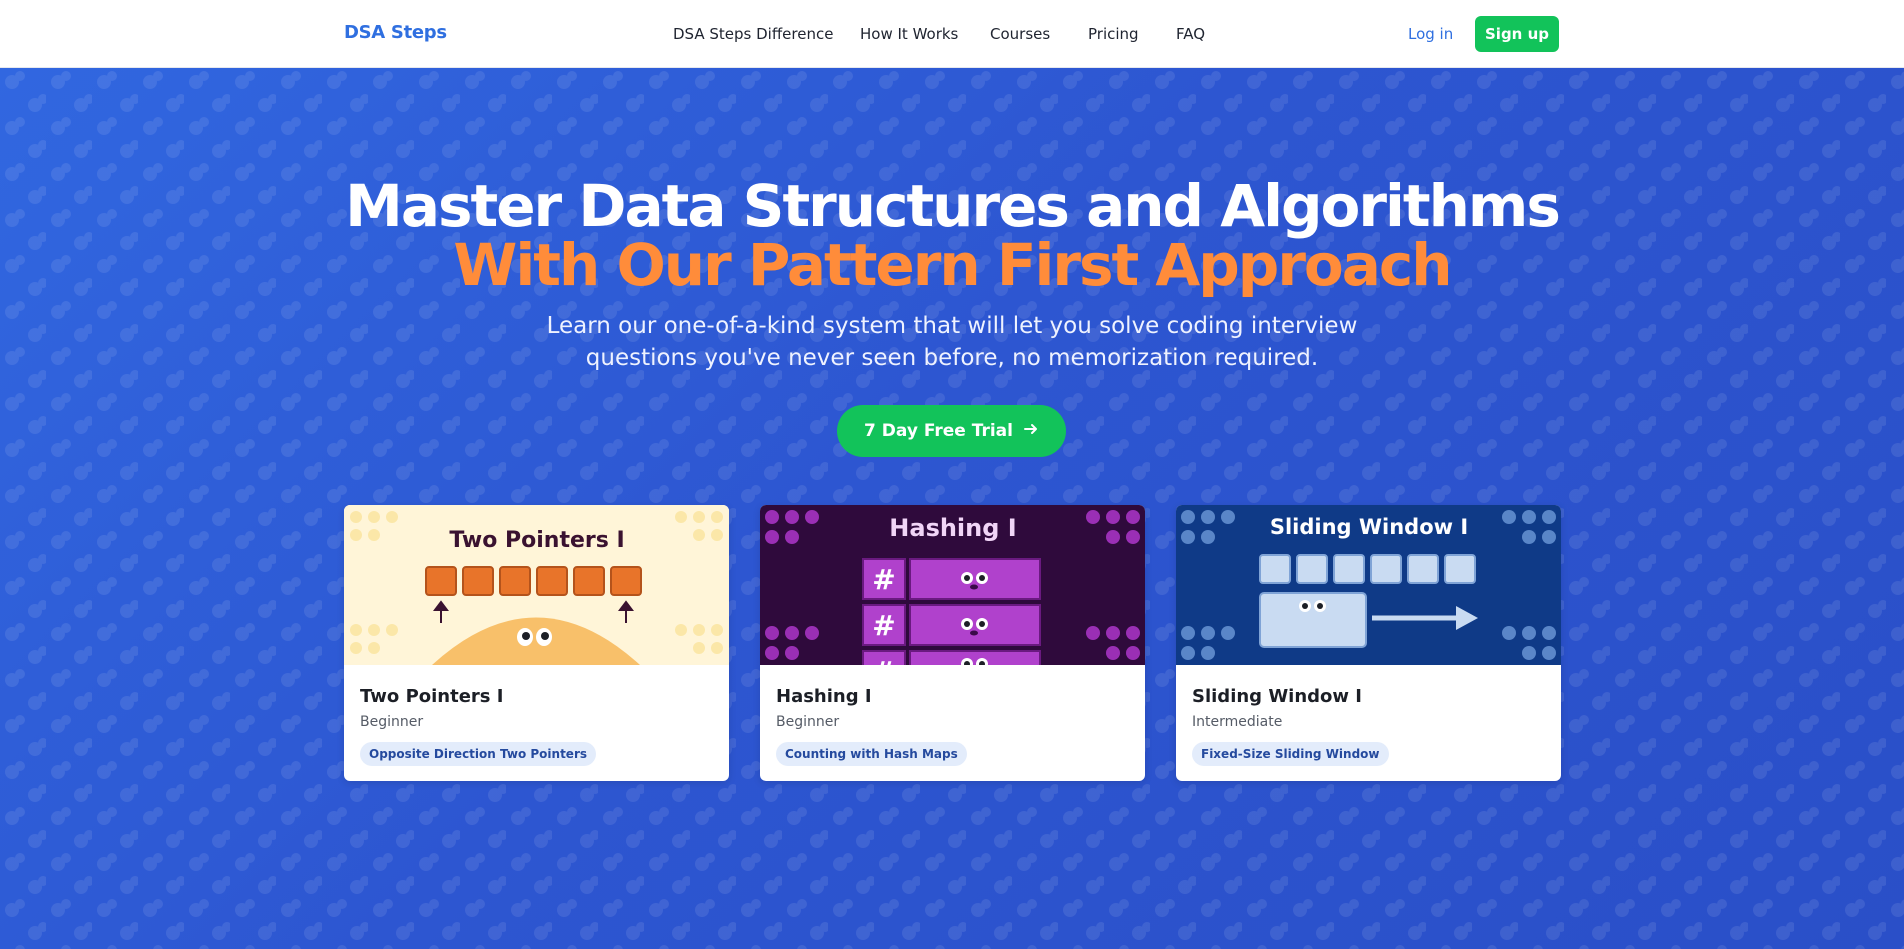 The image size is (1904, 949). Describe the element at coordinates (1368, 585) in the screenshot. I see `sliding-window-illustration: Sliding Window I` at that location.